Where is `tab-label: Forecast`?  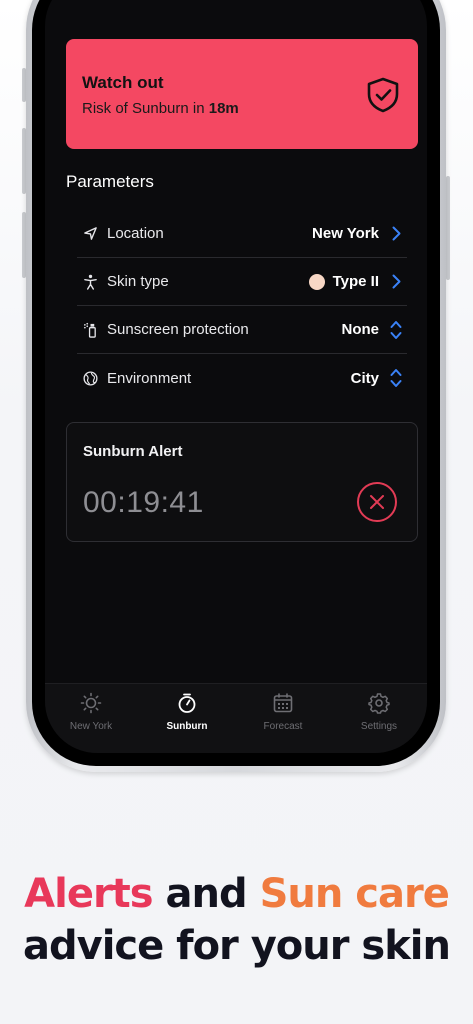 tab-label: Forecast is located at coordinates (283, 726).